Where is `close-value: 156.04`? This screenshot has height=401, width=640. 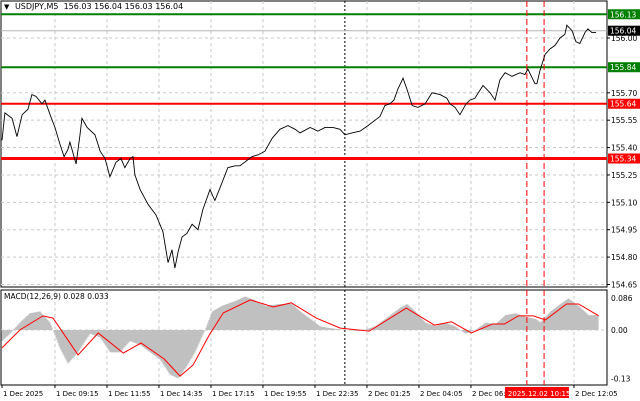 close-value: 156.04 is located at coordinates (169, 6).